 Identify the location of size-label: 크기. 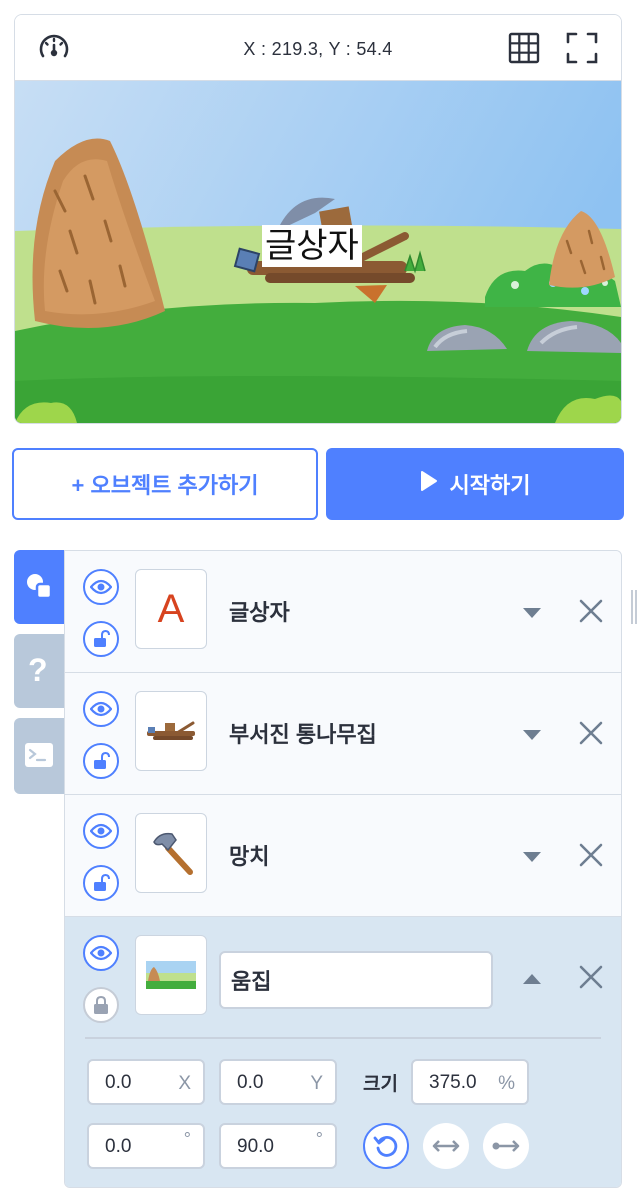
(380, 1084).